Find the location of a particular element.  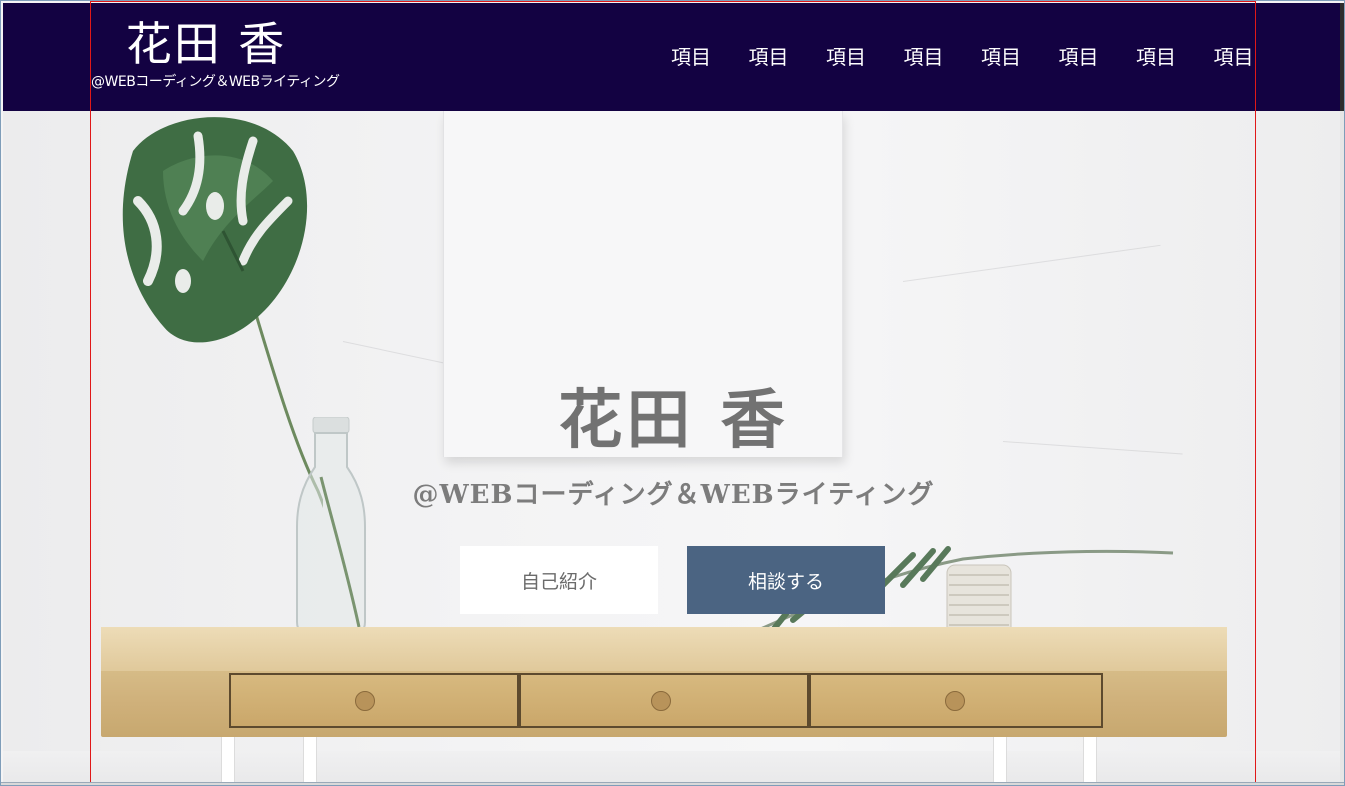

hero-subtitle: @WEBコーディング＆WEBライティング is located at coordinates (673, 495).